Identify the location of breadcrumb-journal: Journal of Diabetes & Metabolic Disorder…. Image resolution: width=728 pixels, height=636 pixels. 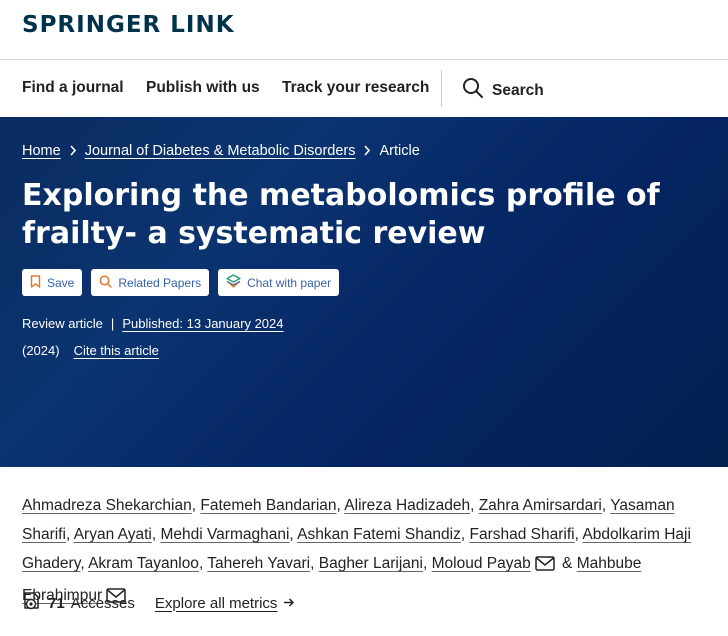
(220, 151).